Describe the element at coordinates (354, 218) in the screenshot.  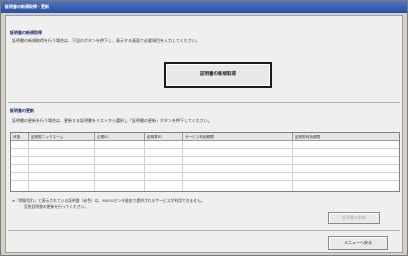
I see `update-certificate-button: 証明書の更新` at that location.